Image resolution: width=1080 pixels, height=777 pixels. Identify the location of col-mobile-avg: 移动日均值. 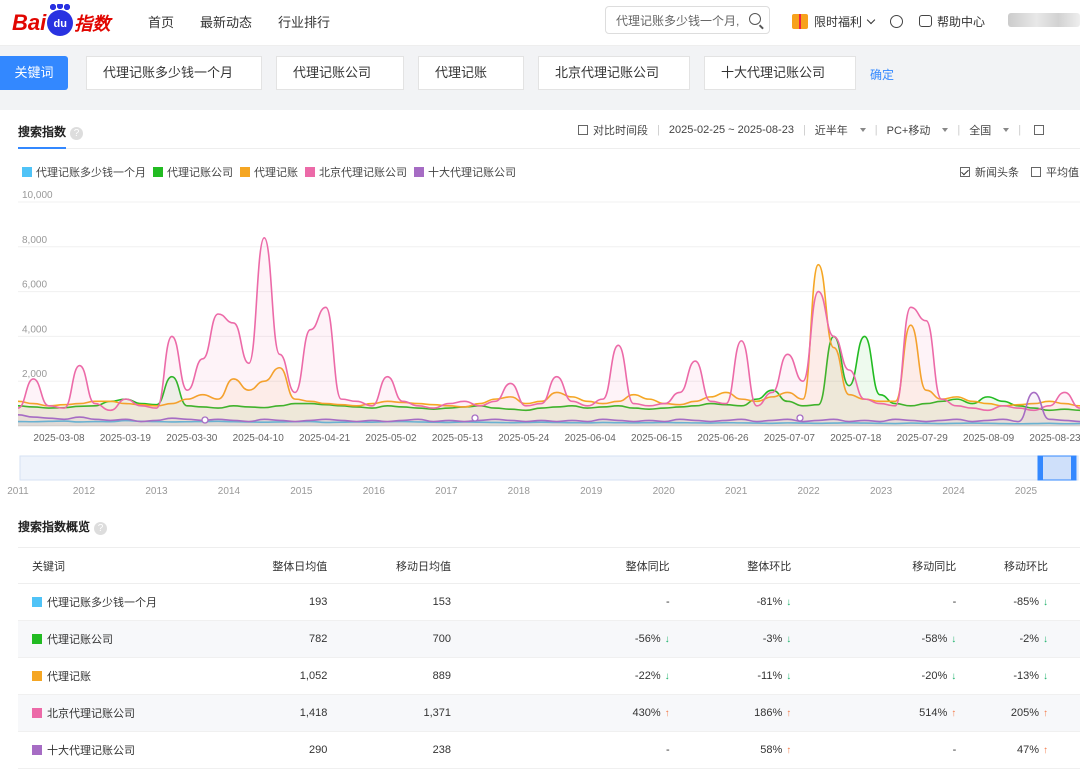
(389, 565).